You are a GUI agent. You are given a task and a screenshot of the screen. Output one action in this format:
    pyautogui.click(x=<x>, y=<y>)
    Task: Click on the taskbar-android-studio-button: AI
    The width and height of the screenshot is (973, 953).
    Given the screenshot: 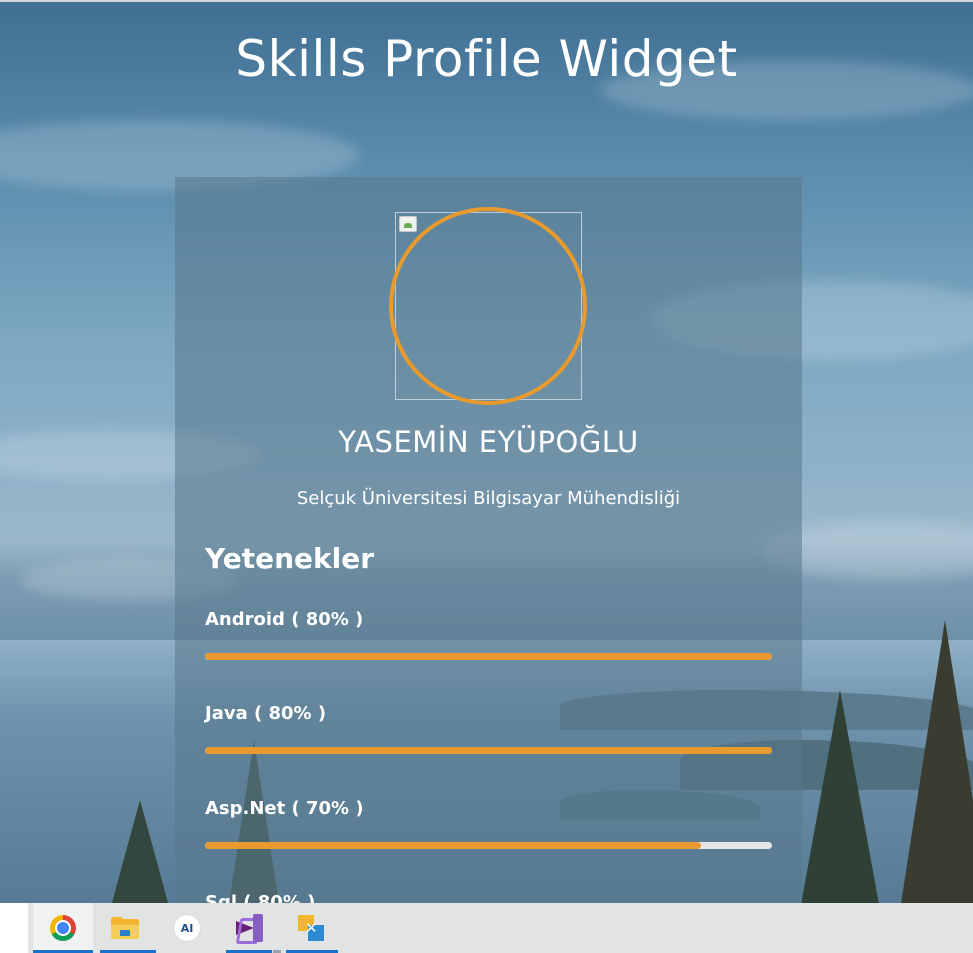 What is the action you would take?
    pyautogui.click(x=187, y=928)
    